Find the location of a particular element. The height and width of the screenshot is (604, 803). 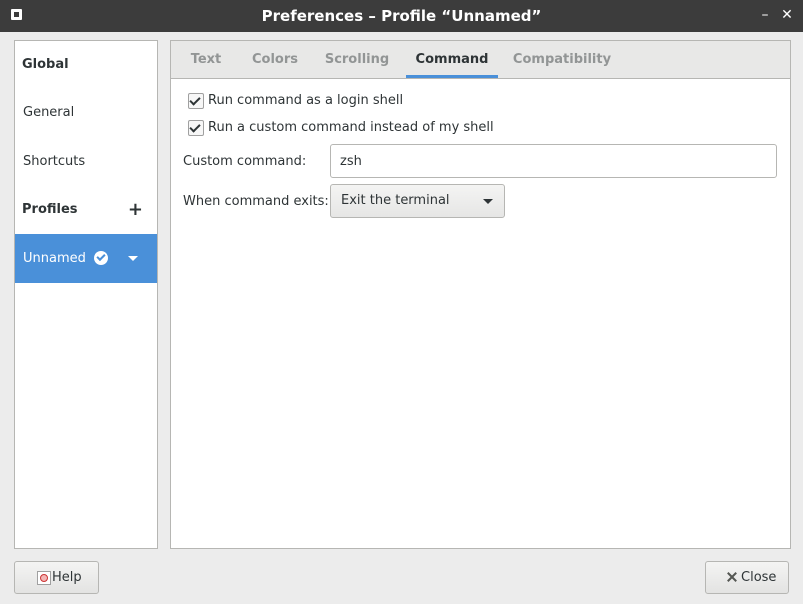

tab-colors: Colors is located at coordinates (275, 59).